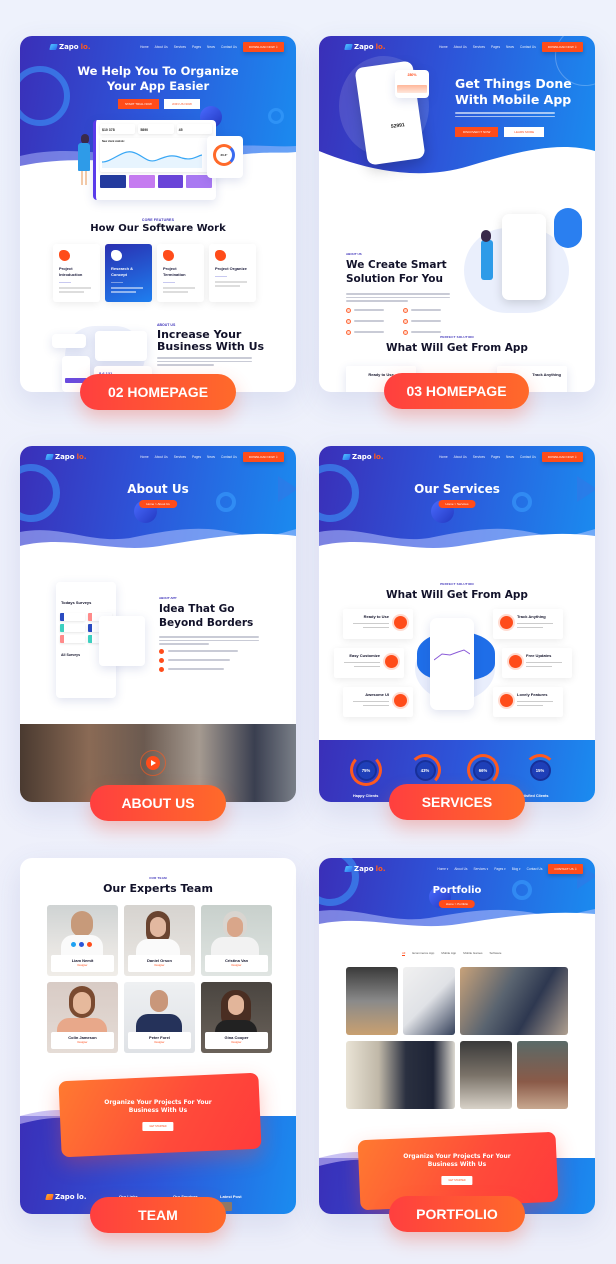 The width and height of the screenshot is (616, 1264). What do you see at coordinates (496, 953) in the screenshot?
I see `filter-software: Software` at bounding box center [496, 953].